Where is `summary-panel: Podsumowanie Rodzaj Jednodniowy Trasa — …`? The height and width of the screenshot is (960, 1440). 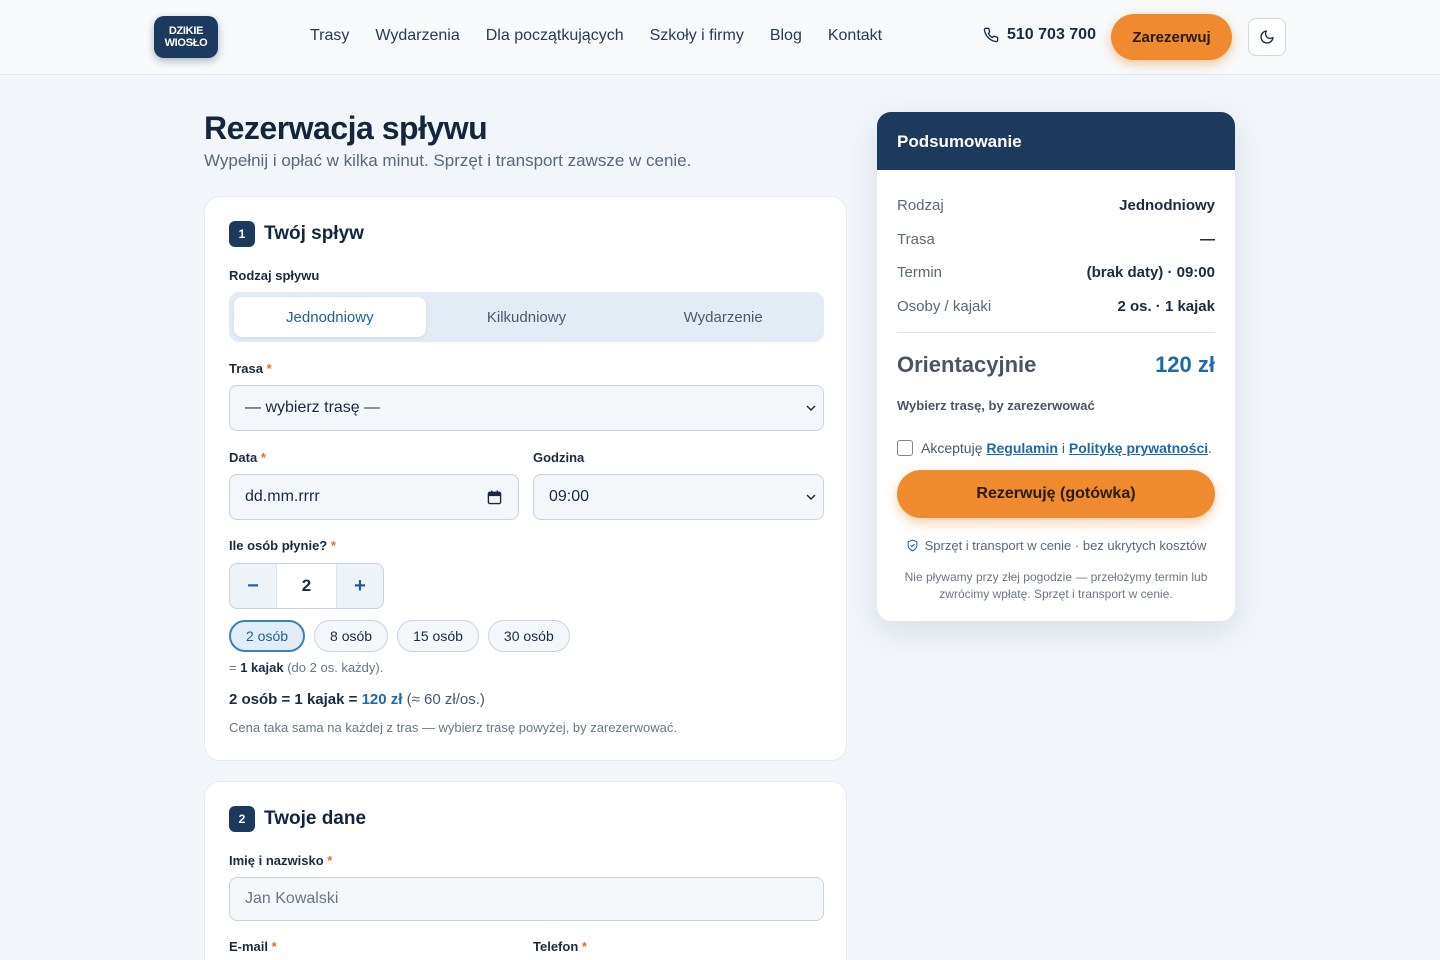
summary-panel: Podsumowanie Rodzaj Jednodniowy Trasa — … is located at coordinates (1056, 366).